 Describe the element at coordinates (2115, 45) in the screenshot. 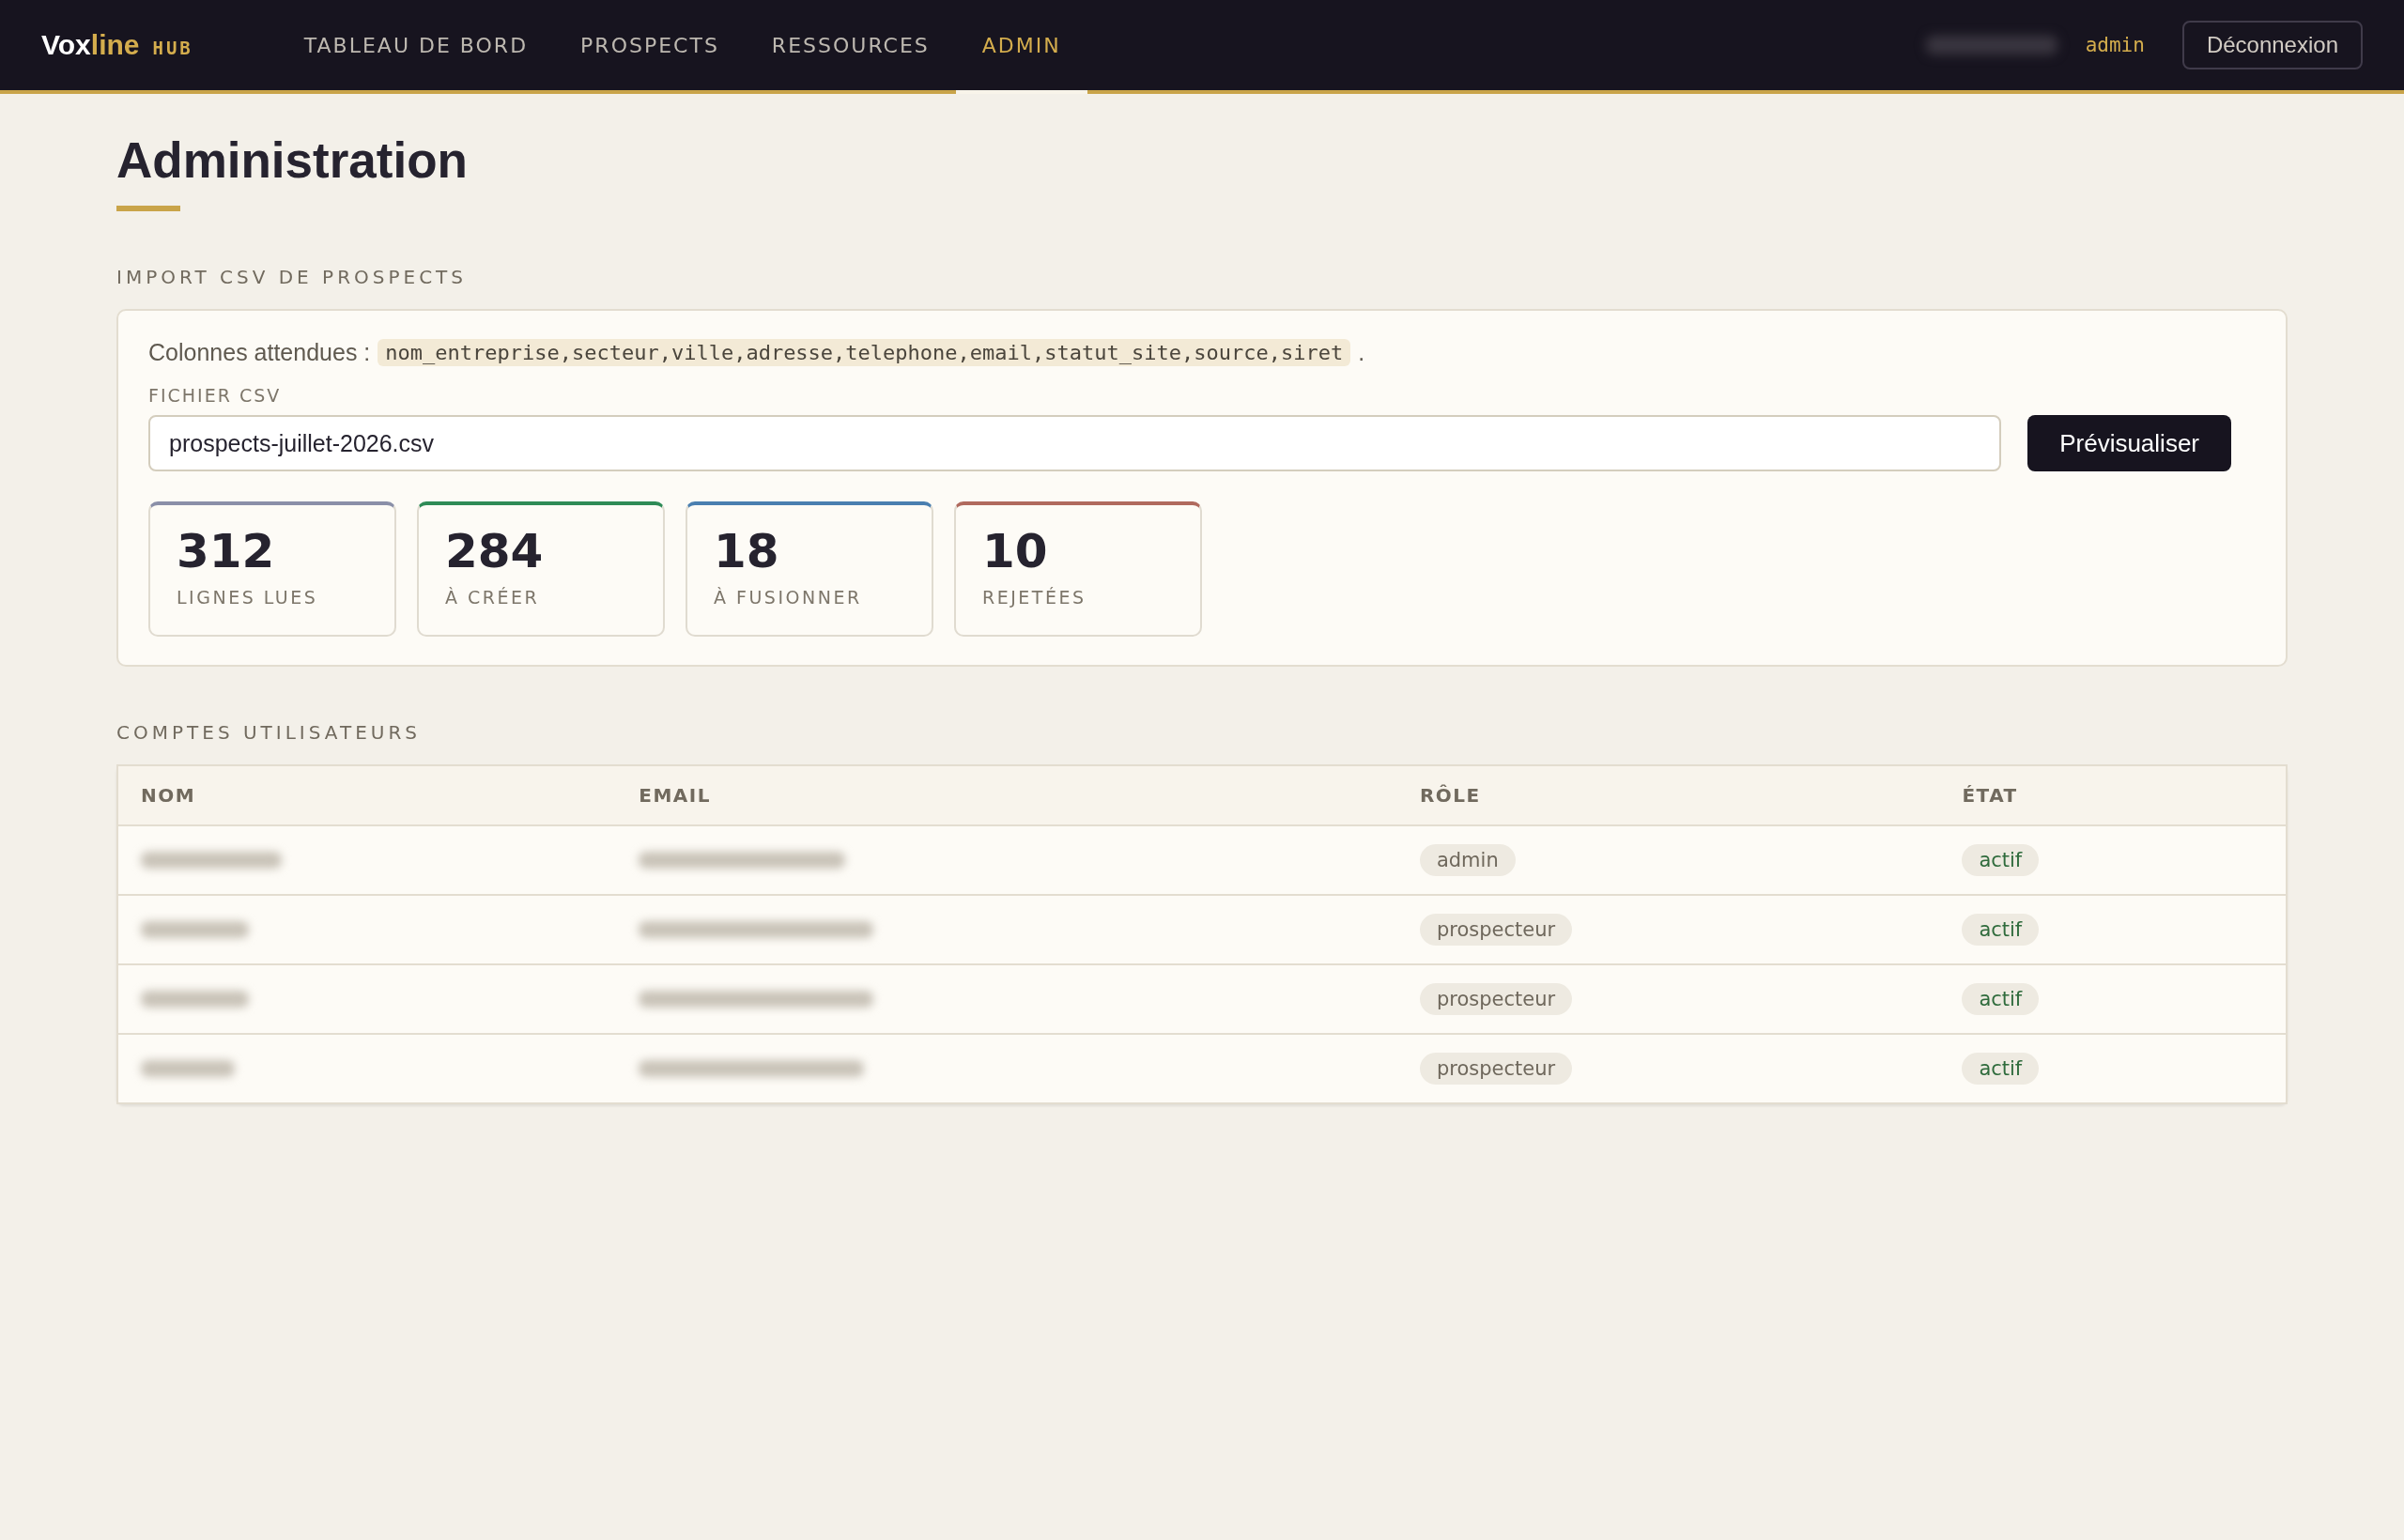

I see `user-role: admin` at that location.